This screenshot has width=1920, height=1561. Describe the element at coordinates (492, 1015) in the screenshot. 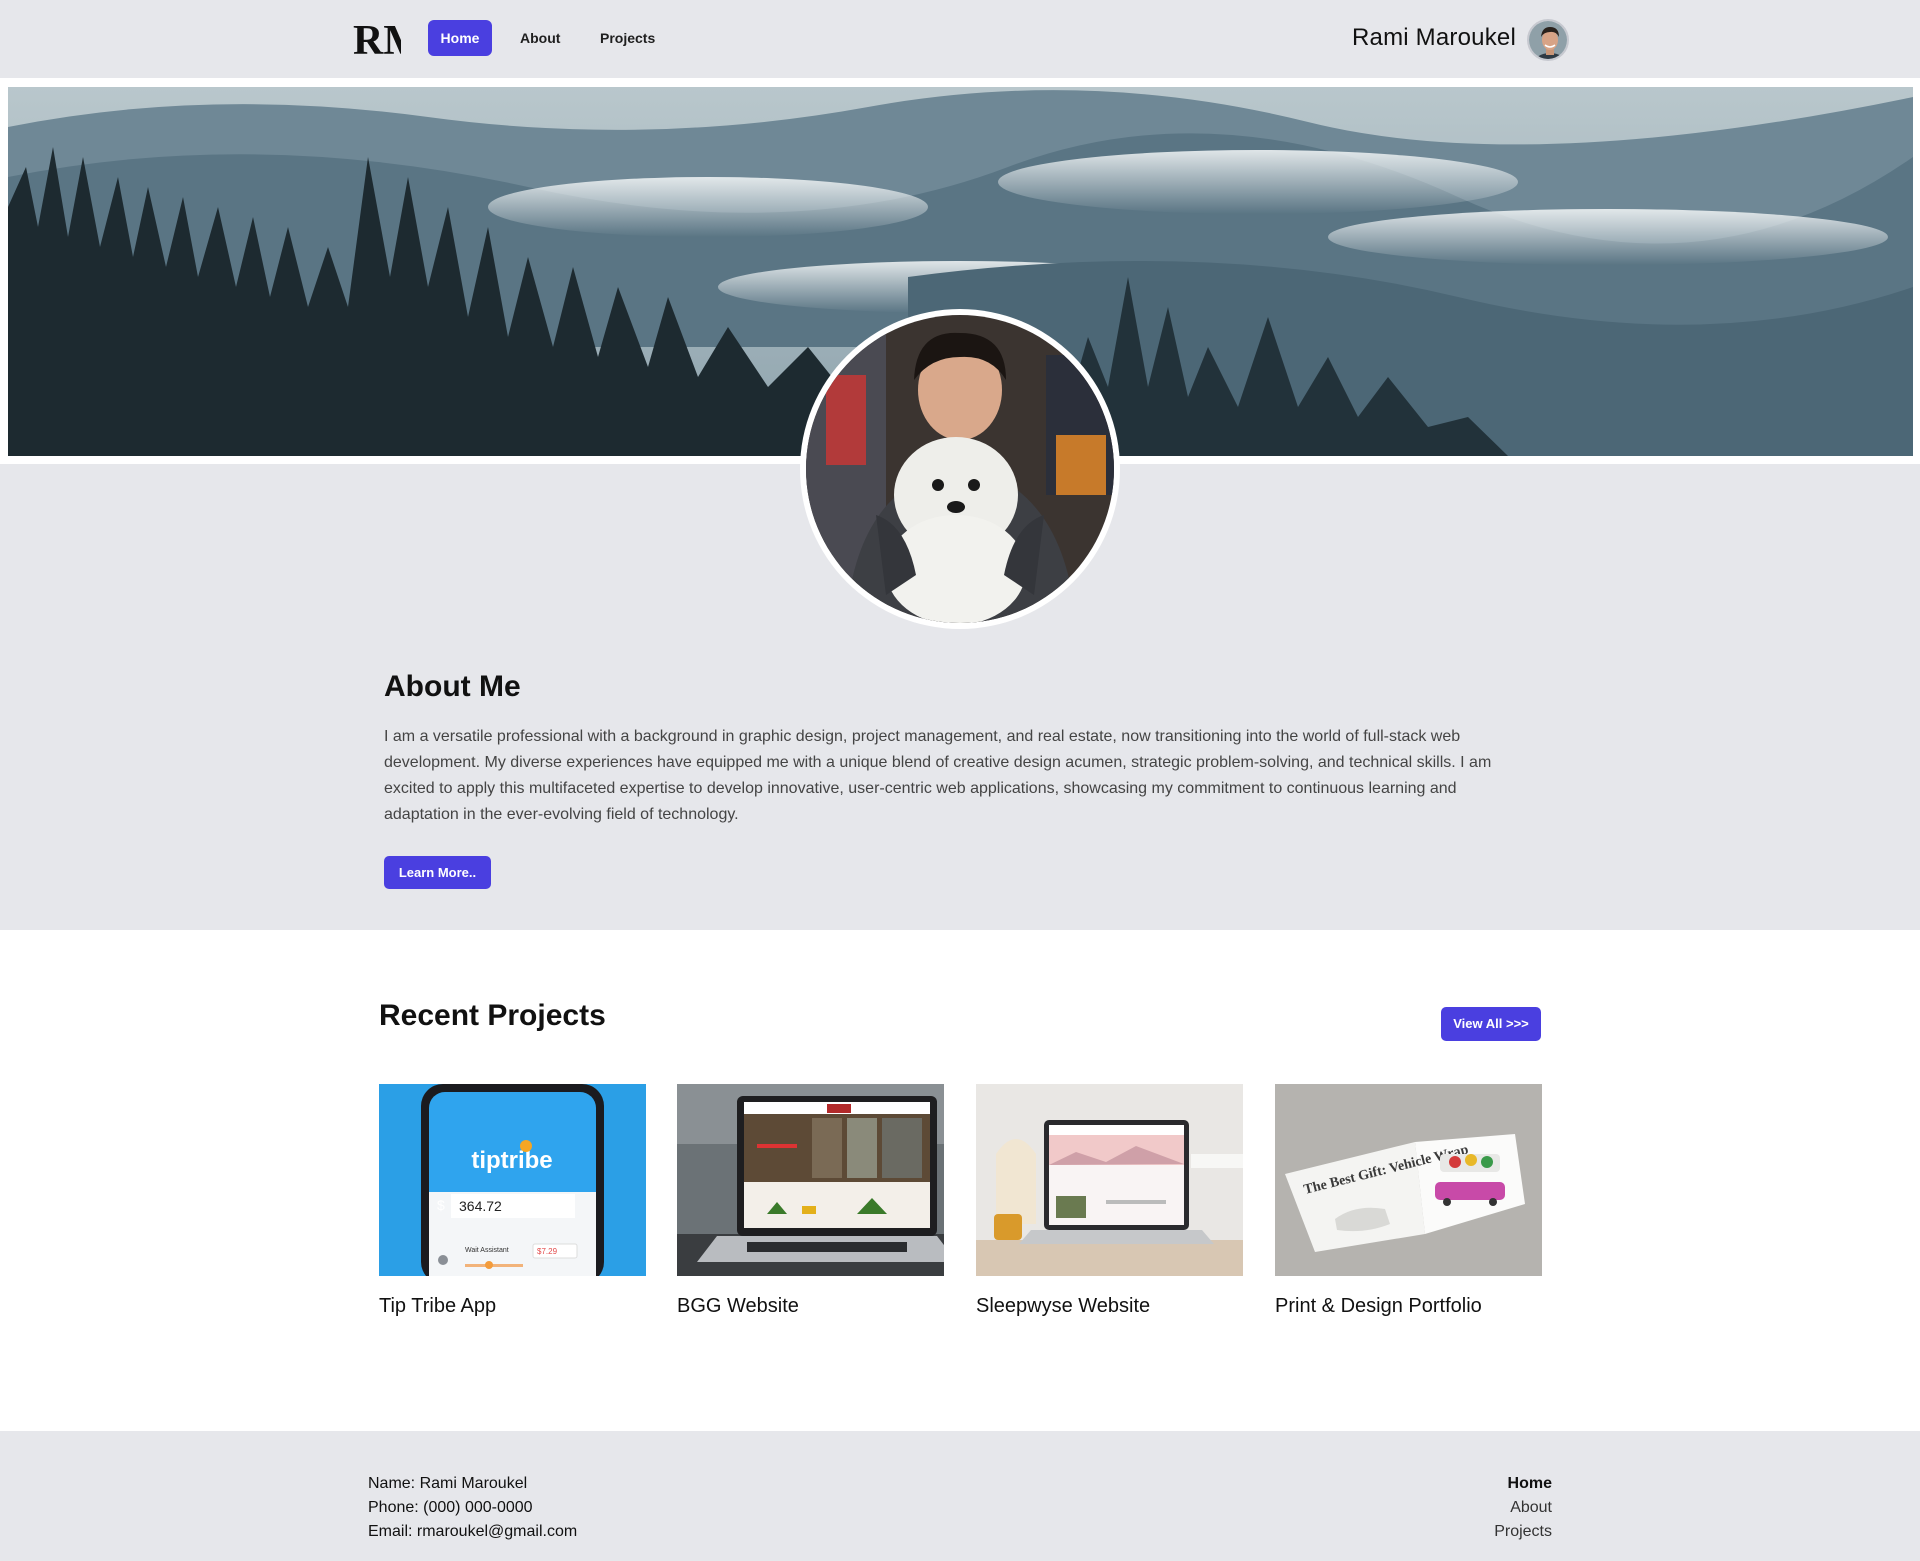

I see `recent-projects-title: Recent Projects` at that location.